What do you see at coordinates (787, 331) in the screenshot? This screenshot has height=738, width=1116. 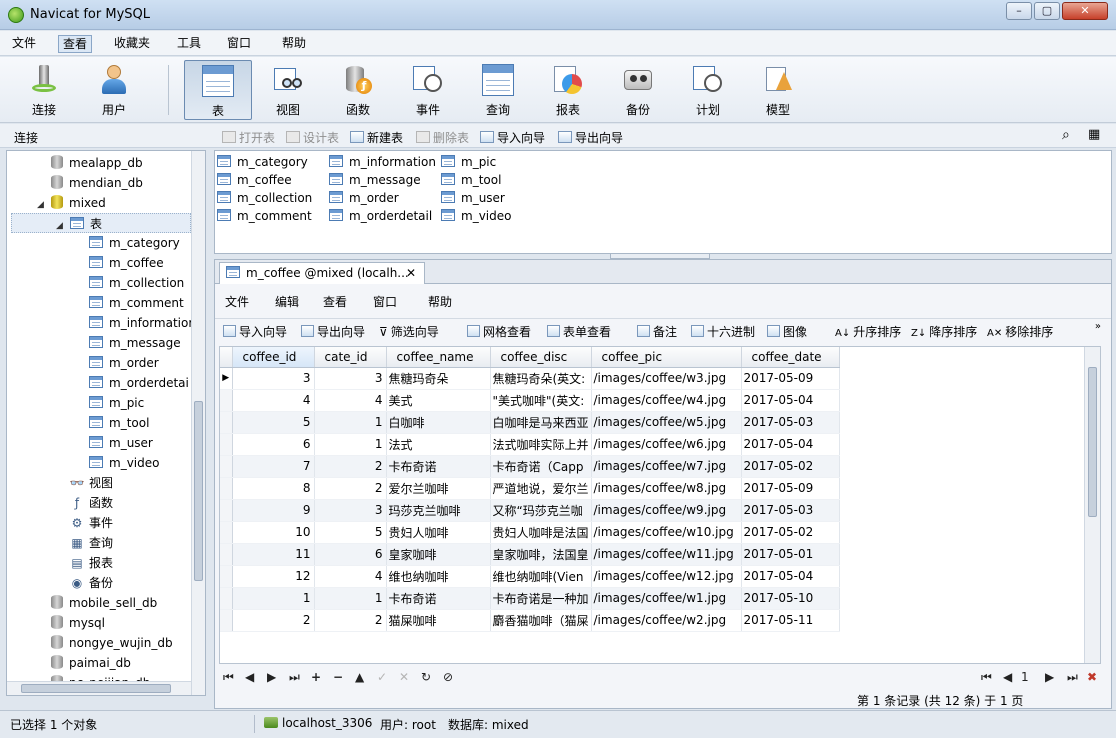 I see `image-button: 图像` at bounding box center [787, 331].